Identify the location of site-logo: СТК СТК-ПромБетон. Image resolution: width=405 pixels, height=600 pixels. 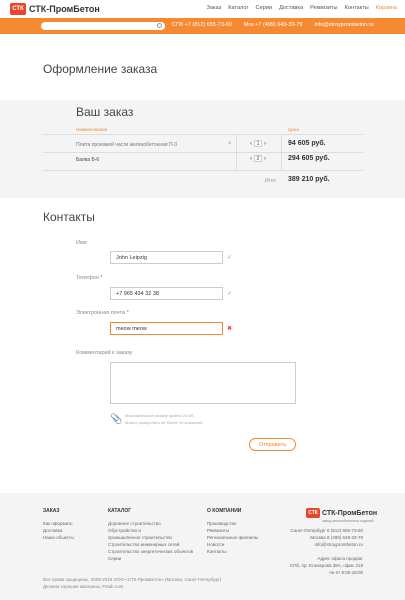
(55, 9).